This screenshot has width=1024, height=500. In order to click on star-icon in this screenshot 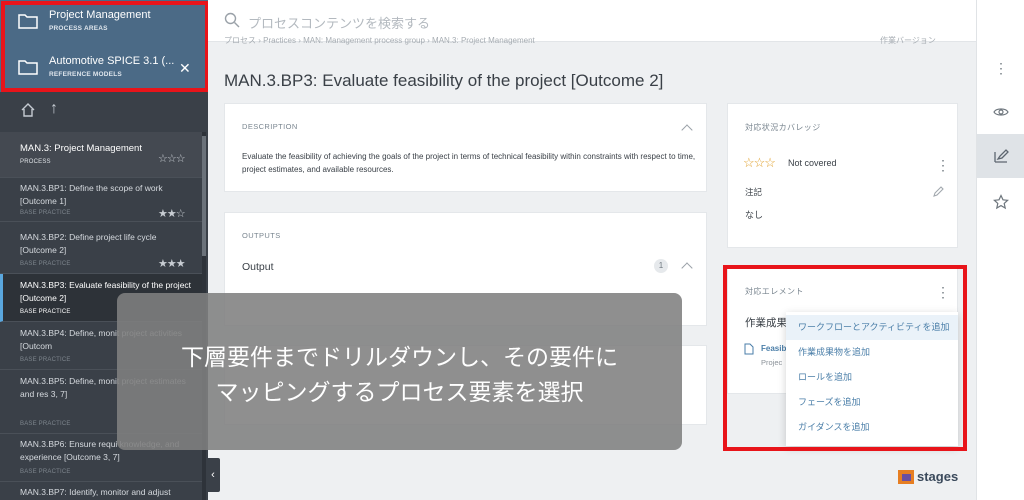, I will do `click(1000, 202)`.